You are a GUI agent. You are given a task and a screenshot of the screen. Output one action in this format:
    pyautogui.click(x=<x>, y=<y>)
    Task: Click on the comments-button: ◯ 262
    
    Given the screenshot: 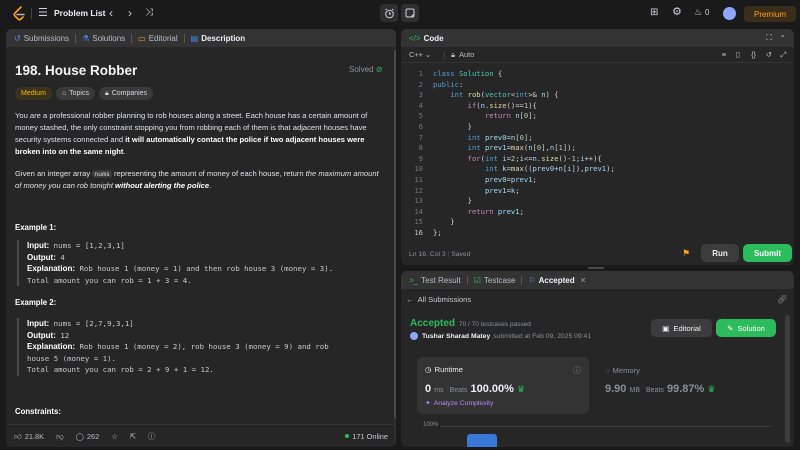 What is the action you would take?
    pyautogui.click(x=88, y=436)
    